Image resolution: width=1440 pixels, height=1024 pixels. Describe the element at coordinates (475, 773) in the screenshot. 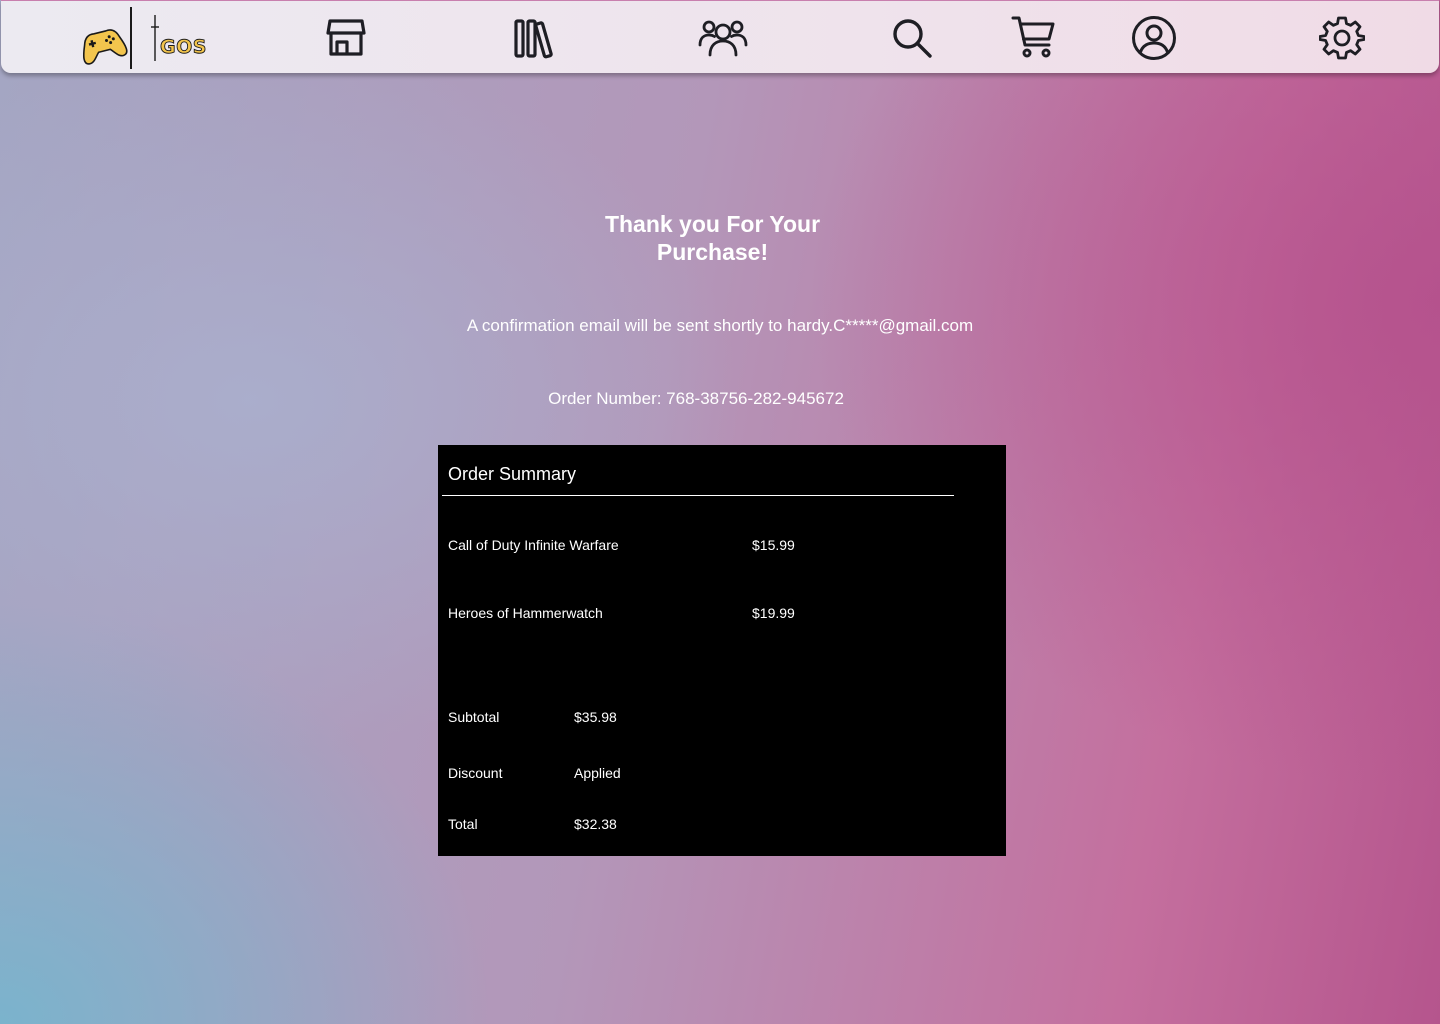

I see `discount-label: Discount` at that location.